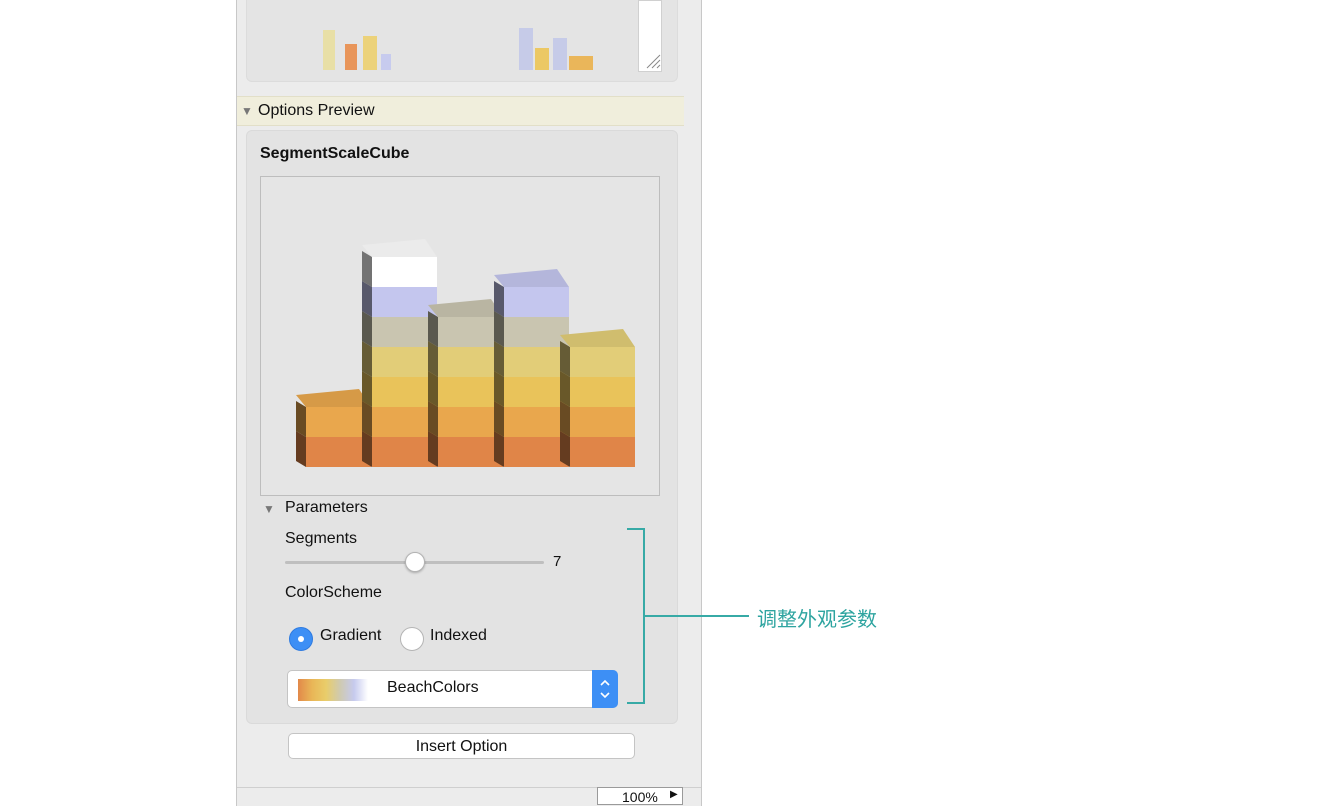 This screenshot has height=806, width=1342. I want to click on indexed-radio, so click(412, 639).